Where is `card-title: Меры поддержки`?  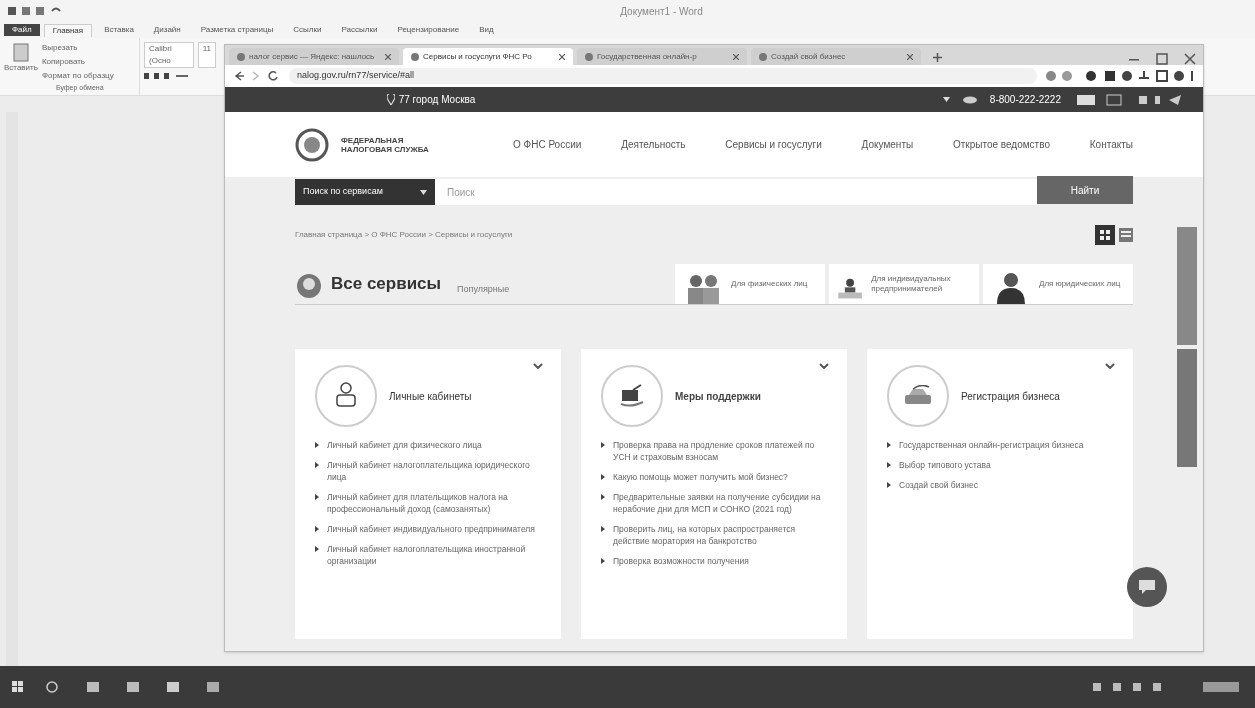
card-title: Меры поддержки is located at coordinates (718, 396).